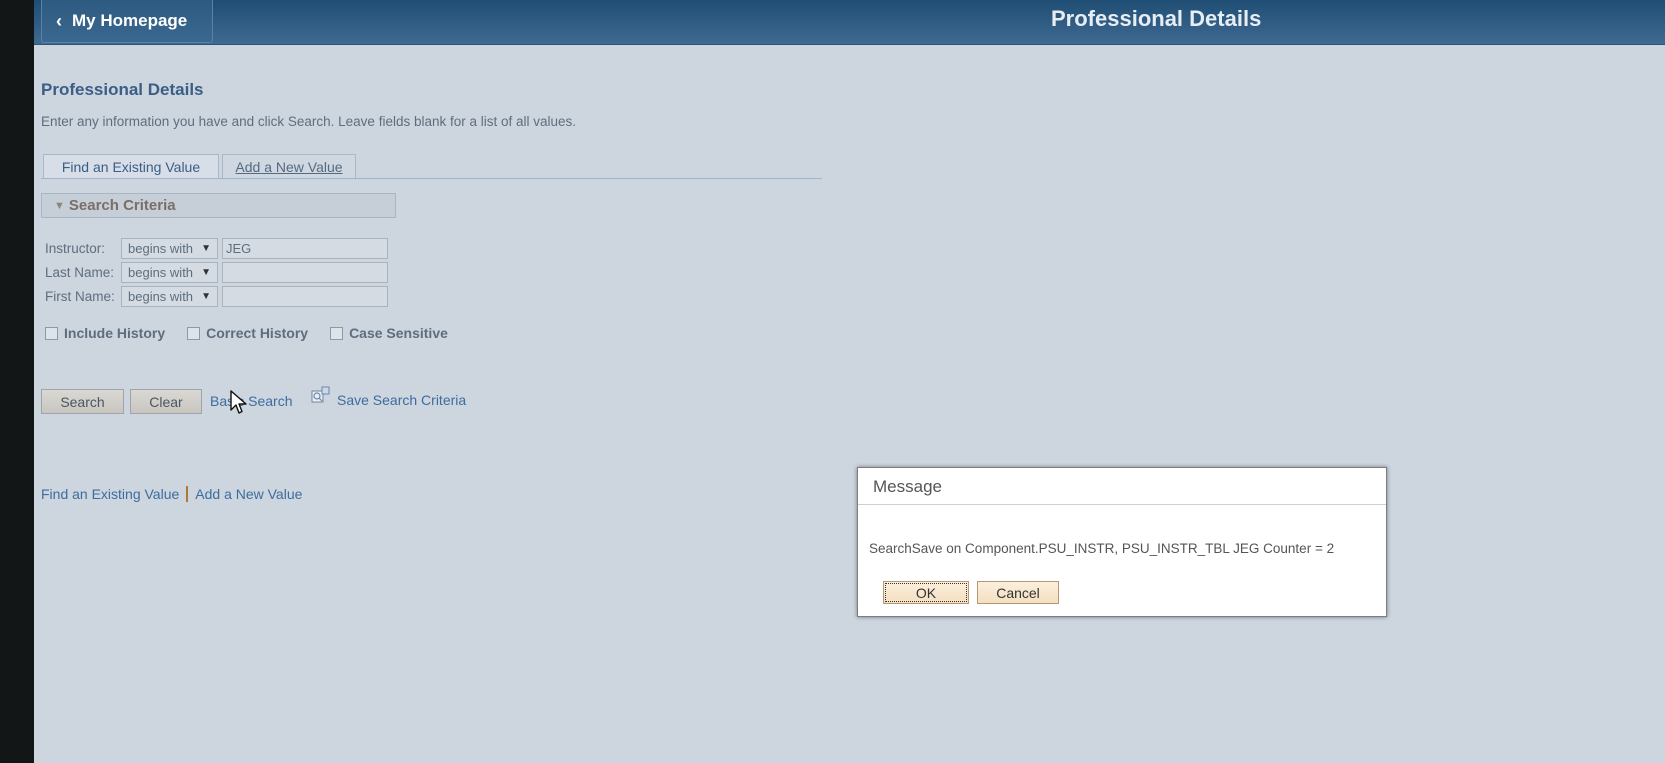  I want to click on first-name-input, so click(305, 296).